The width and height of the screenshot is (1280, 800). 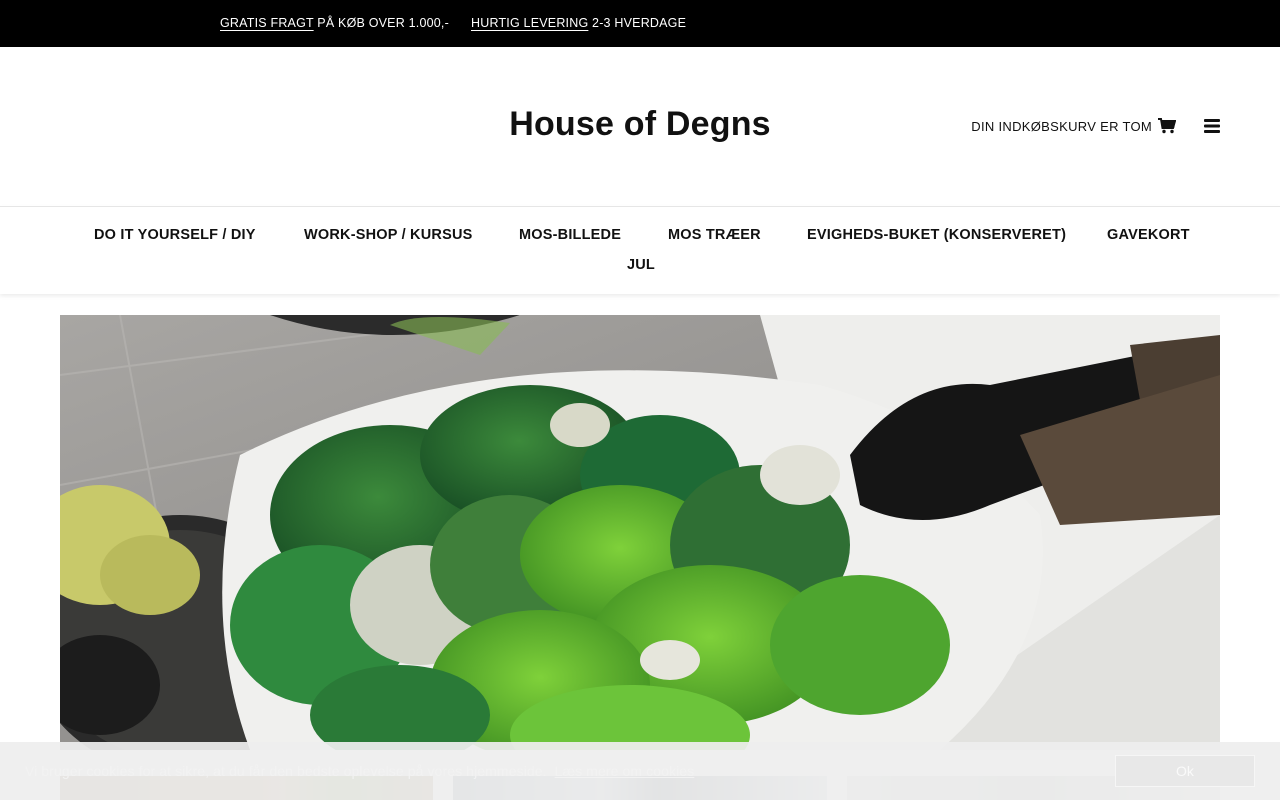 What do you see at coordinates (1212, 126) in the screenshot?
I see `hamburger-menu-icon` at bounding box center [1212, 126].